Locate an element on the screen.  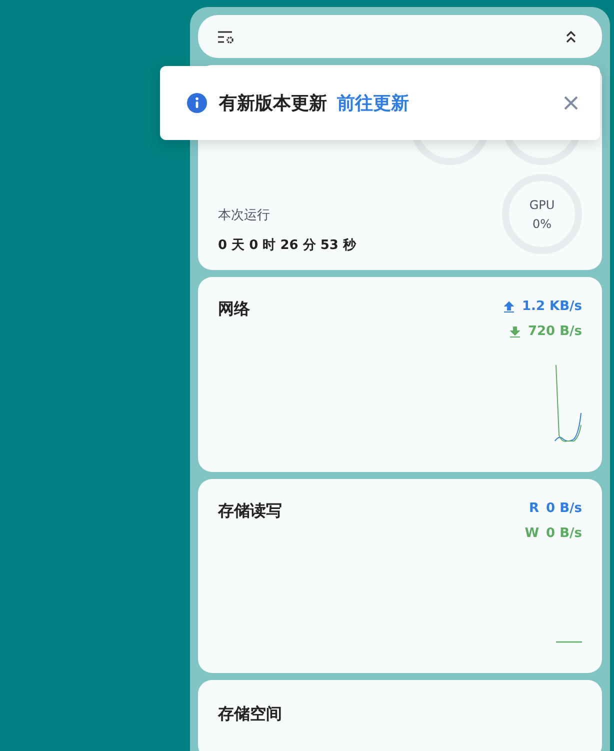
uptime-value: 0 天 0 时 26 分 53 秒 is located at coordinates (287, 245).